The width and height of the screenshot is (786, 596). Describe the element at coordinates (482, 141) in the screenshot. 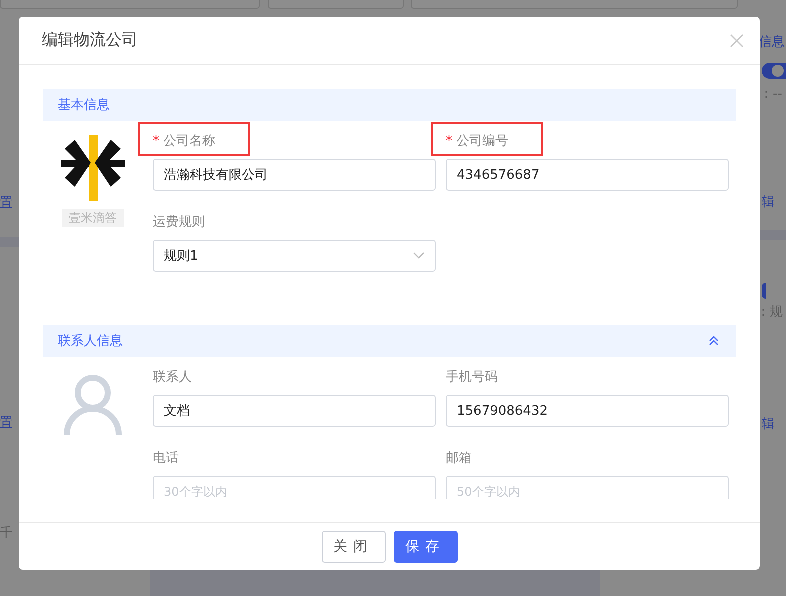

I see `field-label: 公司编号` at that location.